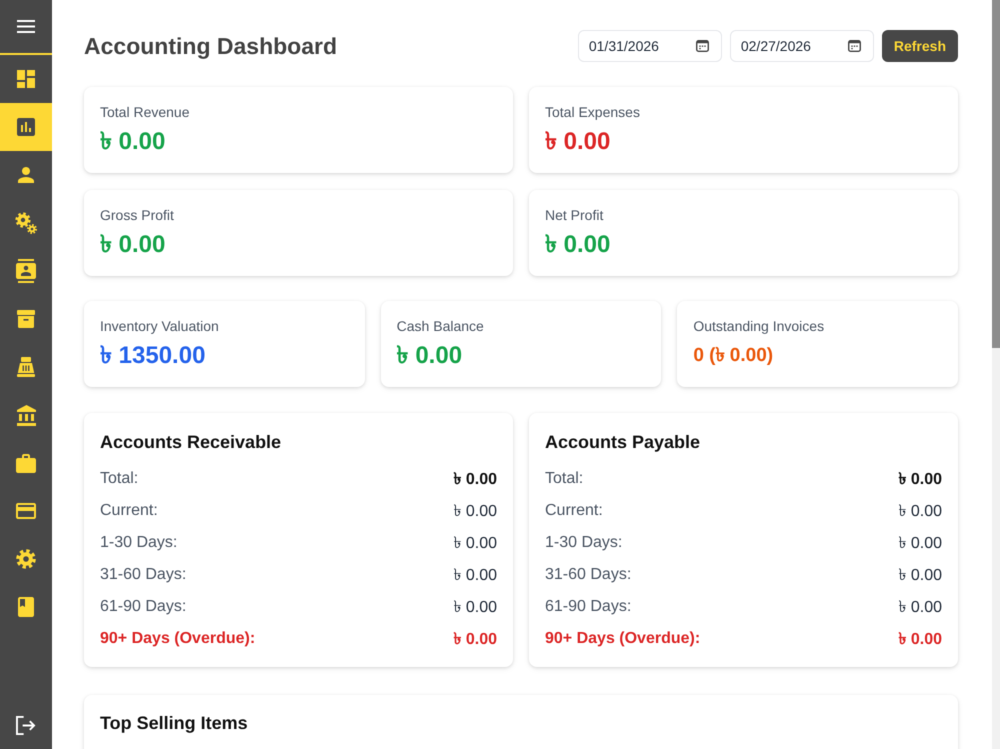 This screenshot has width=1000, height=749. What do you see at coordinates (440, 326) in the screenshot?
I see `stat-label: Cash Balance` at bounding box center [440, 326].